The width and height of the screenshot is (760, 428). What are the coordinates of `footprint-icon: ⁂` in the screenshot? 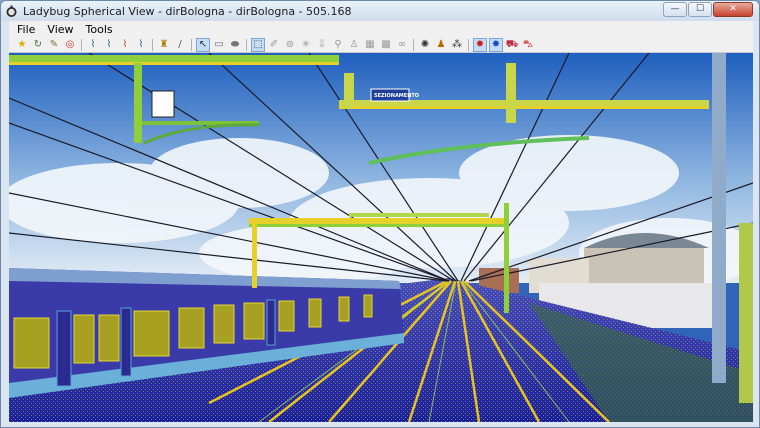 It's located at (457, 45).